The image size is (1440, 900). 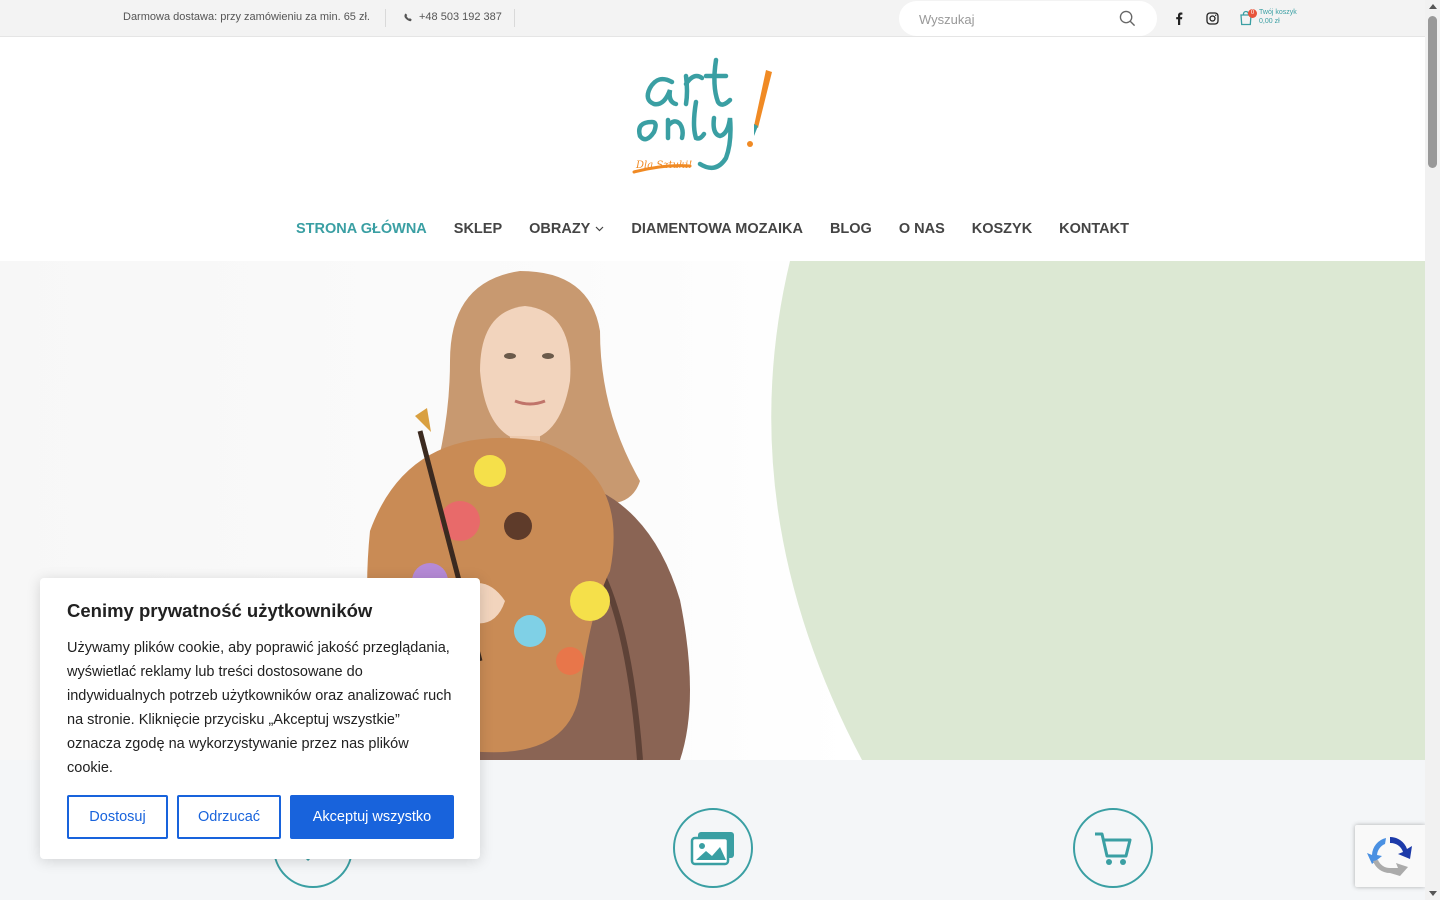 I want to click on nav-item-home: STRONA GŁÓWNA, so click(x=361, y=229).